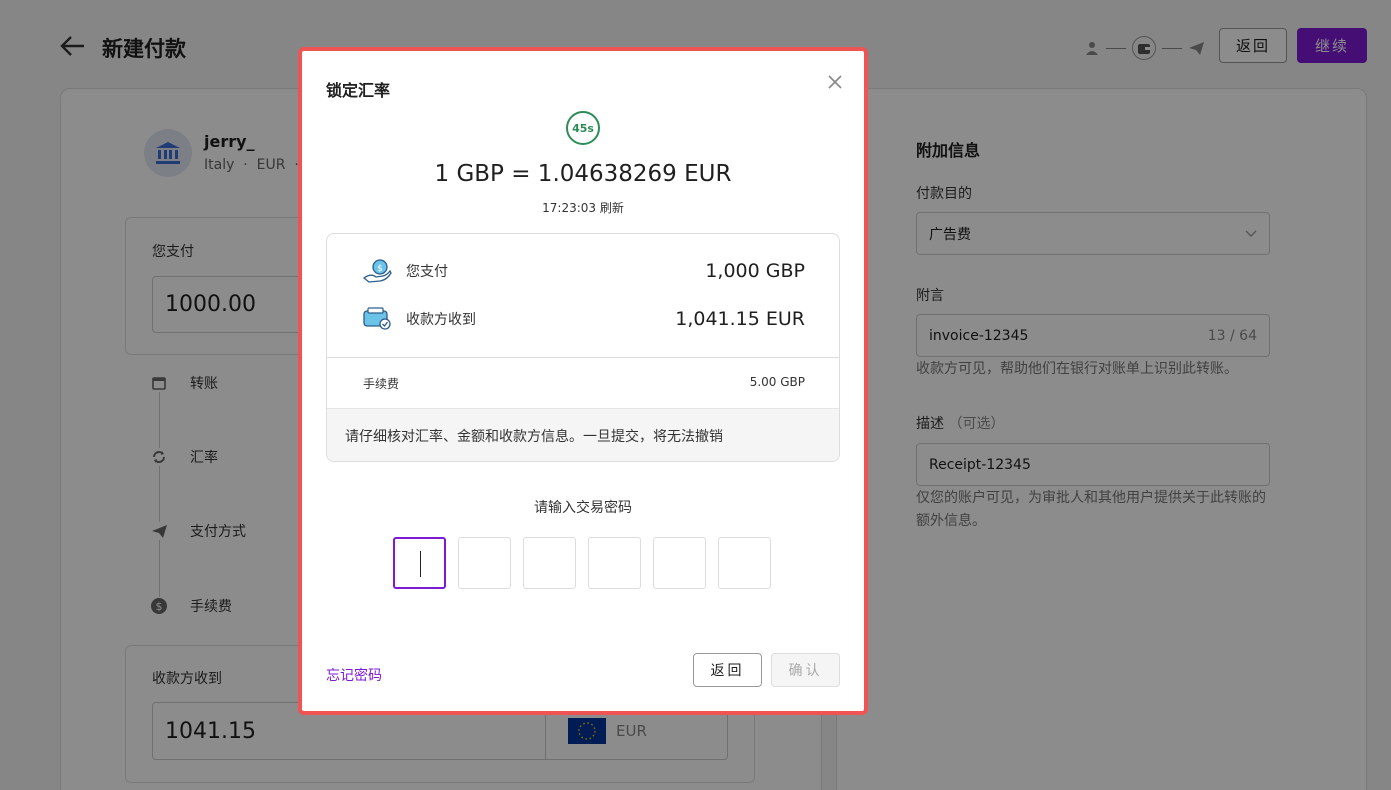 The width and height of the screenshot is (1391, 790). I want to click on modal-title: 锁定汇率, so click(358, 90).